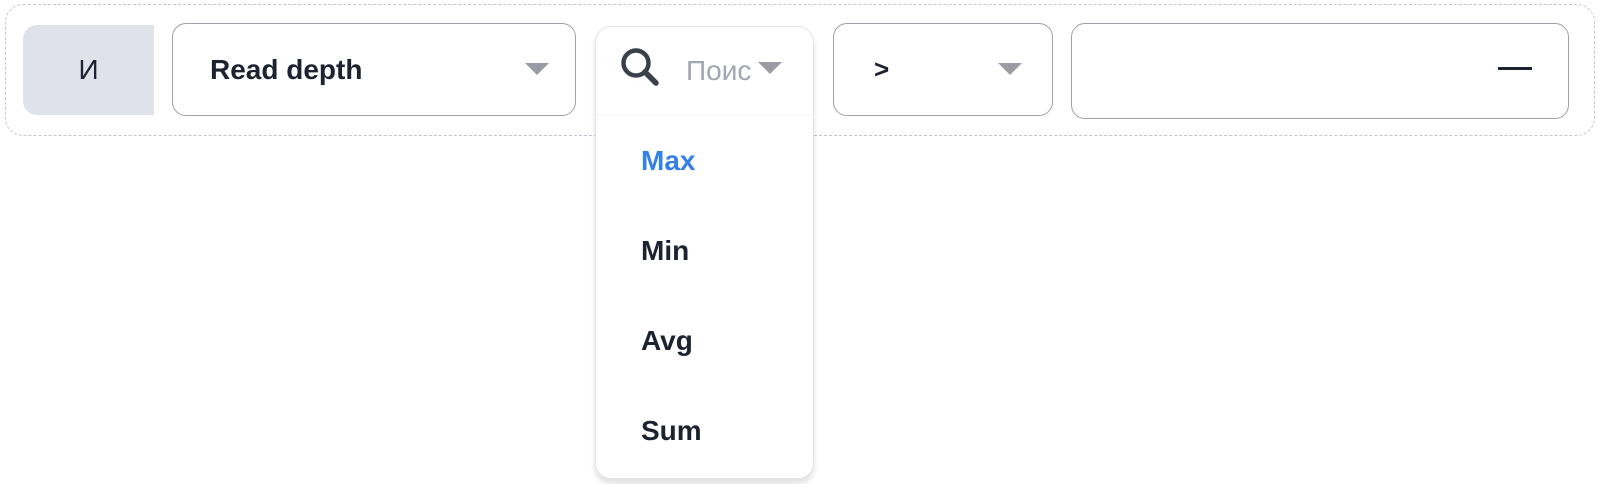 Image resolution: width=1602 pixels, height=484 pixels. I want to click on aggregation-dropdown: MaxMinAvgSum, so click(704, 252).